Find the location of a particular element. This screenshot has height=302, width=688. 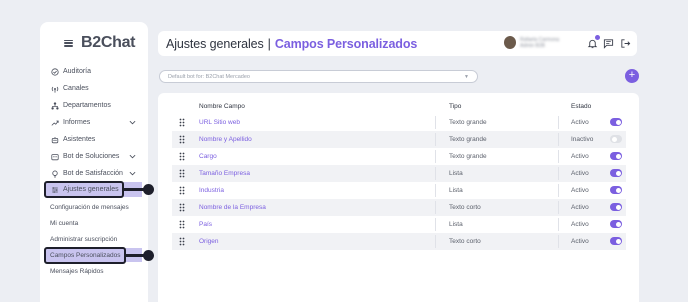

add-field-button: + is located at coordinates (632, 76).